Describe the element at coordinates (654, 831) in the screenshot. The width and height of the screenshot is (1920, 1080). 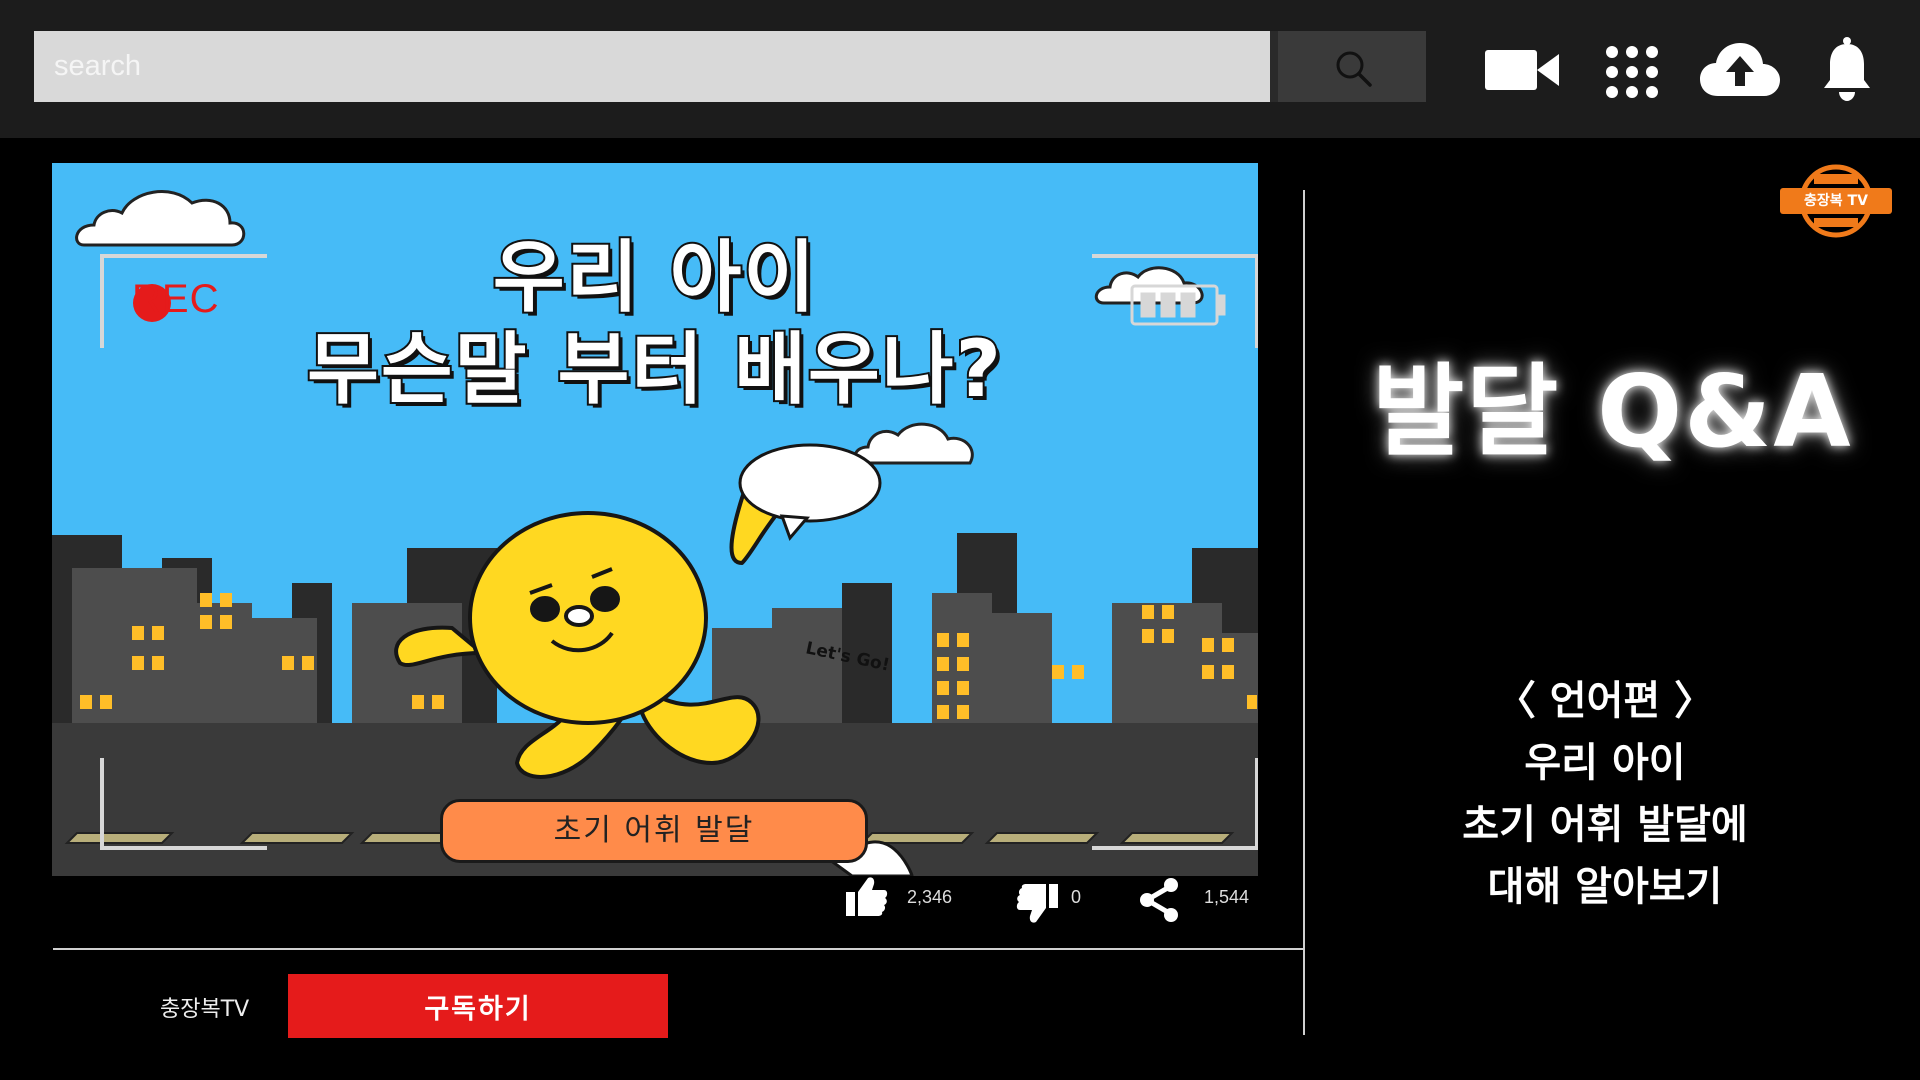
I see `thumbnail-cta-button: 초기 어휘 발달` at that location.